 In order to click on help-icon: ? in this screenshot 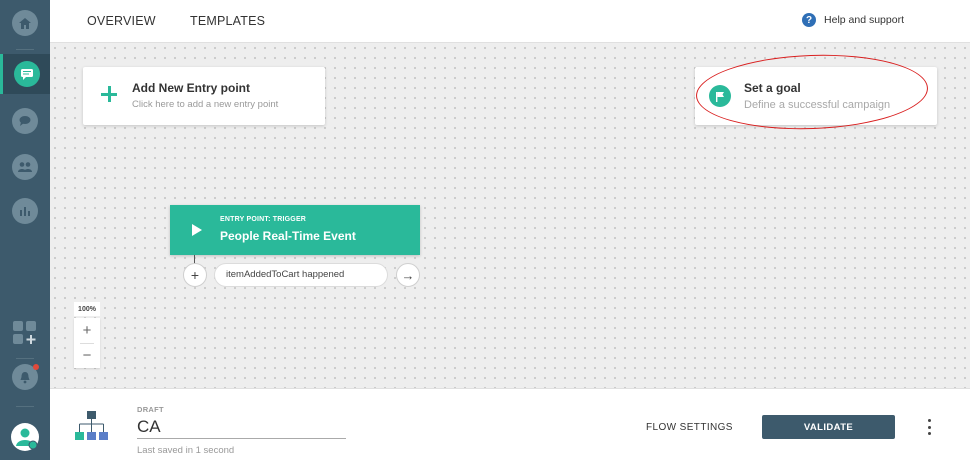, I will do `click(809, 20)`.